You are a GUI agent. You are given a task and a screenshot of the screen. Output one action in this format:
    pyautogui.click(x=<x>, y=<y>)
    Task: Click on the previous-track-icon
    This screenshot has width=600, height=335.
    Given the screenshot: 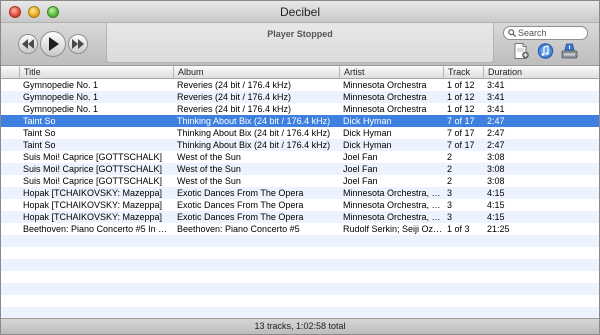 What is the action you would take?
    pyautogui.click(x=28, y=44)
    